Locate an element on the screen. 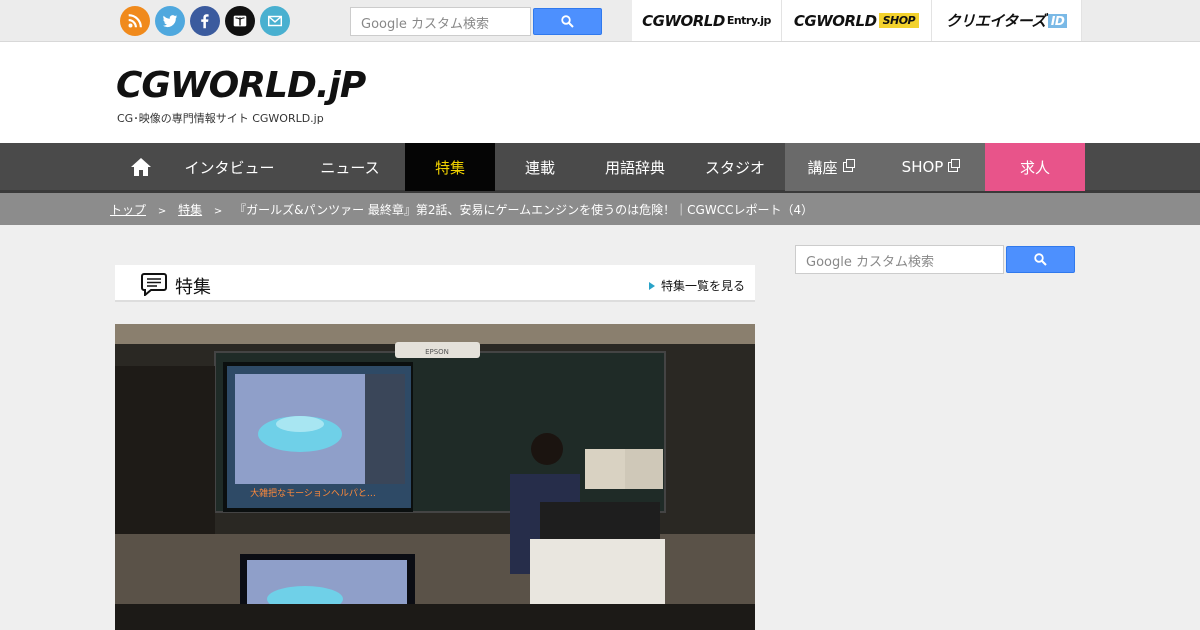 This screenshot has width=1200, height=630. site-entry-suffix: Entry.jp is located at coordinates (749, 20).